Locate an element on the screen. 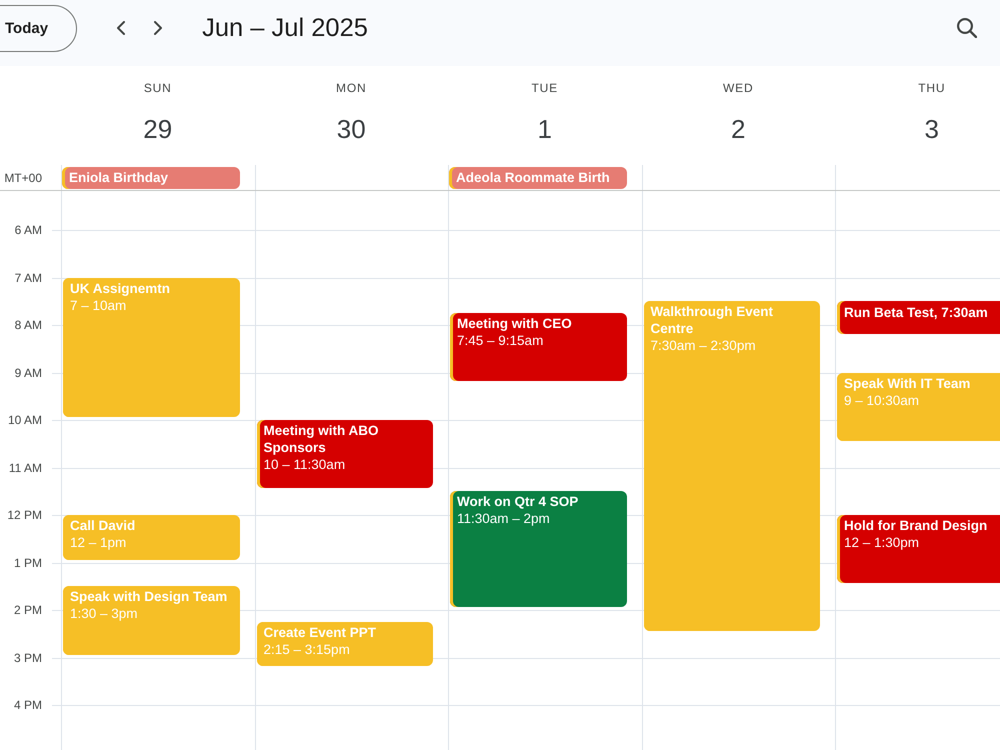 The height and width of the screenshot is (750, 1000). event-title: Run Beta Test, 7:30am is located at coordinates (916, 313).